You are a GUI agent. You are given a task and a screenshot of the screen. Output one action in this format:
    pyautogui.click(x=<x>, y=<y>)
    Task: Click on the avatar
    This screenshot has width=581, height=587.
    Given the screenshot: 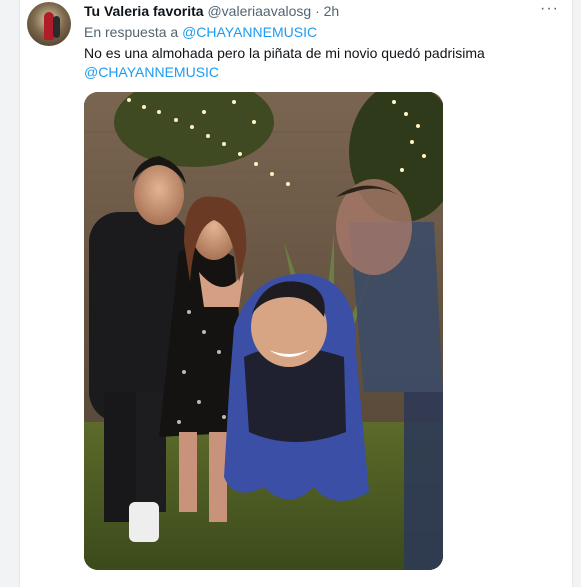 What is the action you would take?
    pyautogui.click(x=49, y=24)
    